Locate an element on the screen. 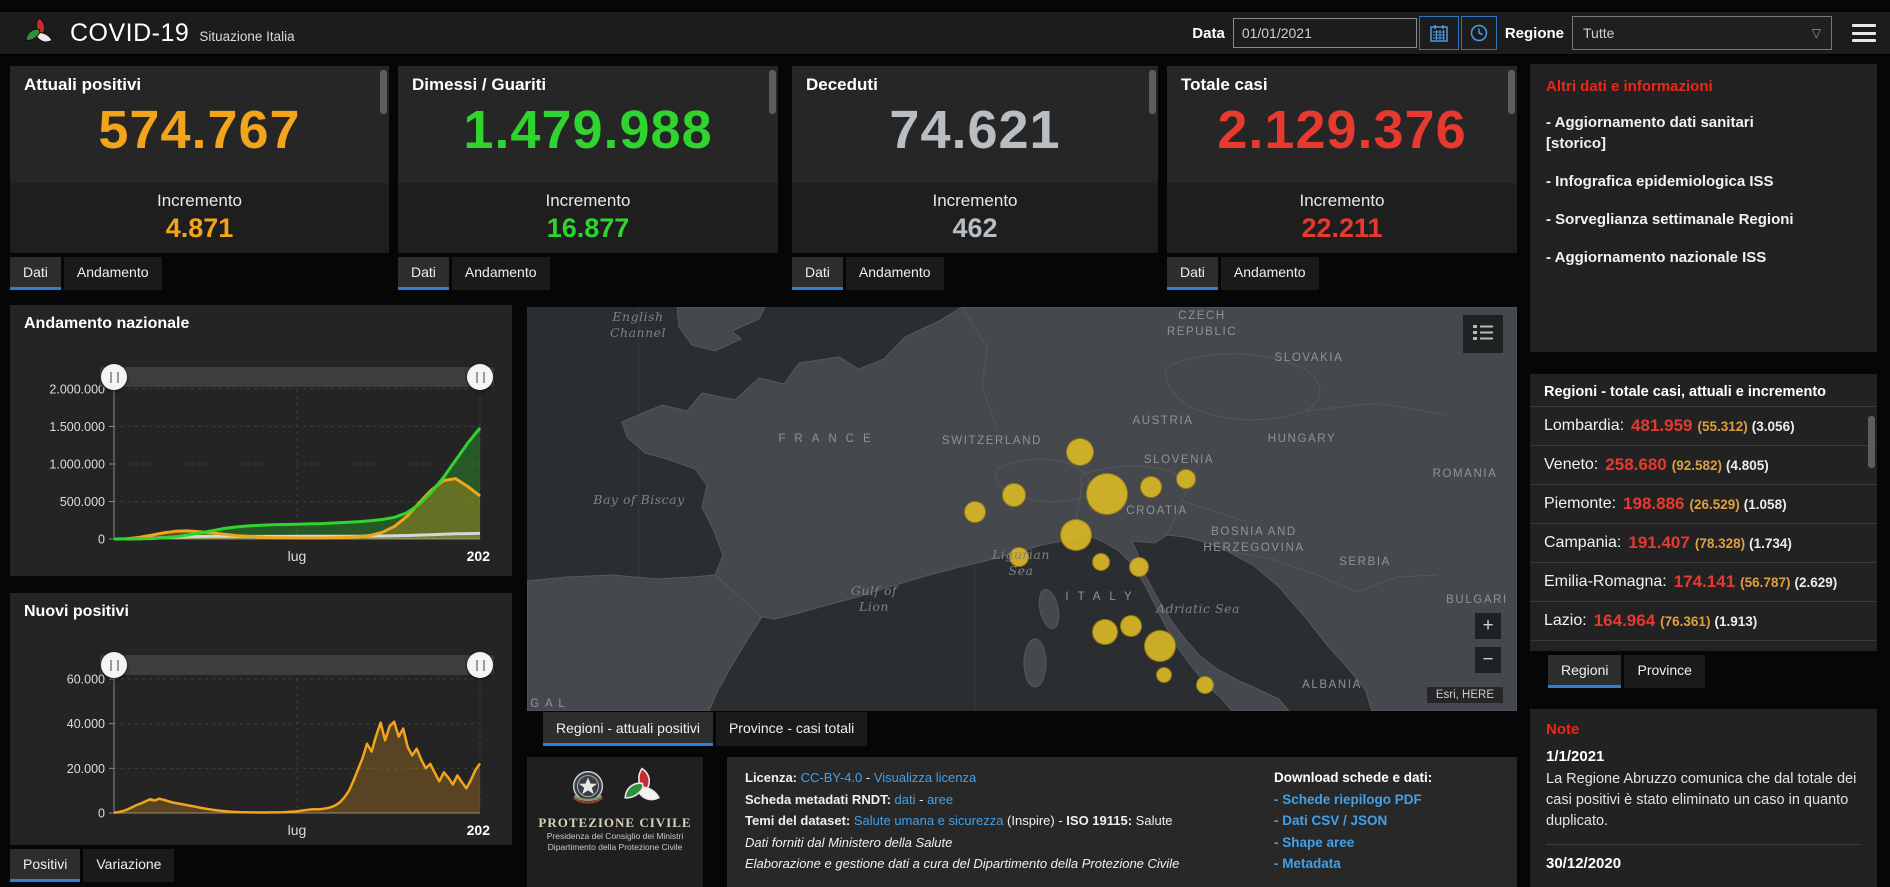  legend-list-icon is located at coordinates (1483, 332).